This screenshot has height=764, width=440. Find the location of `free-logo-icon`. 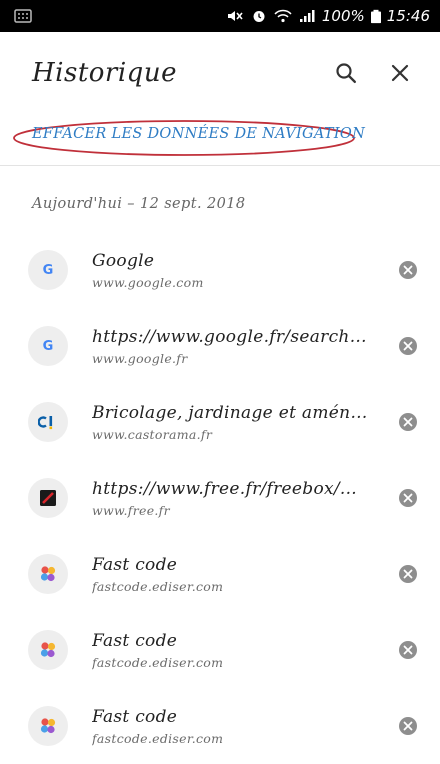

free-logo-icon is located at coordinates (48, 498).